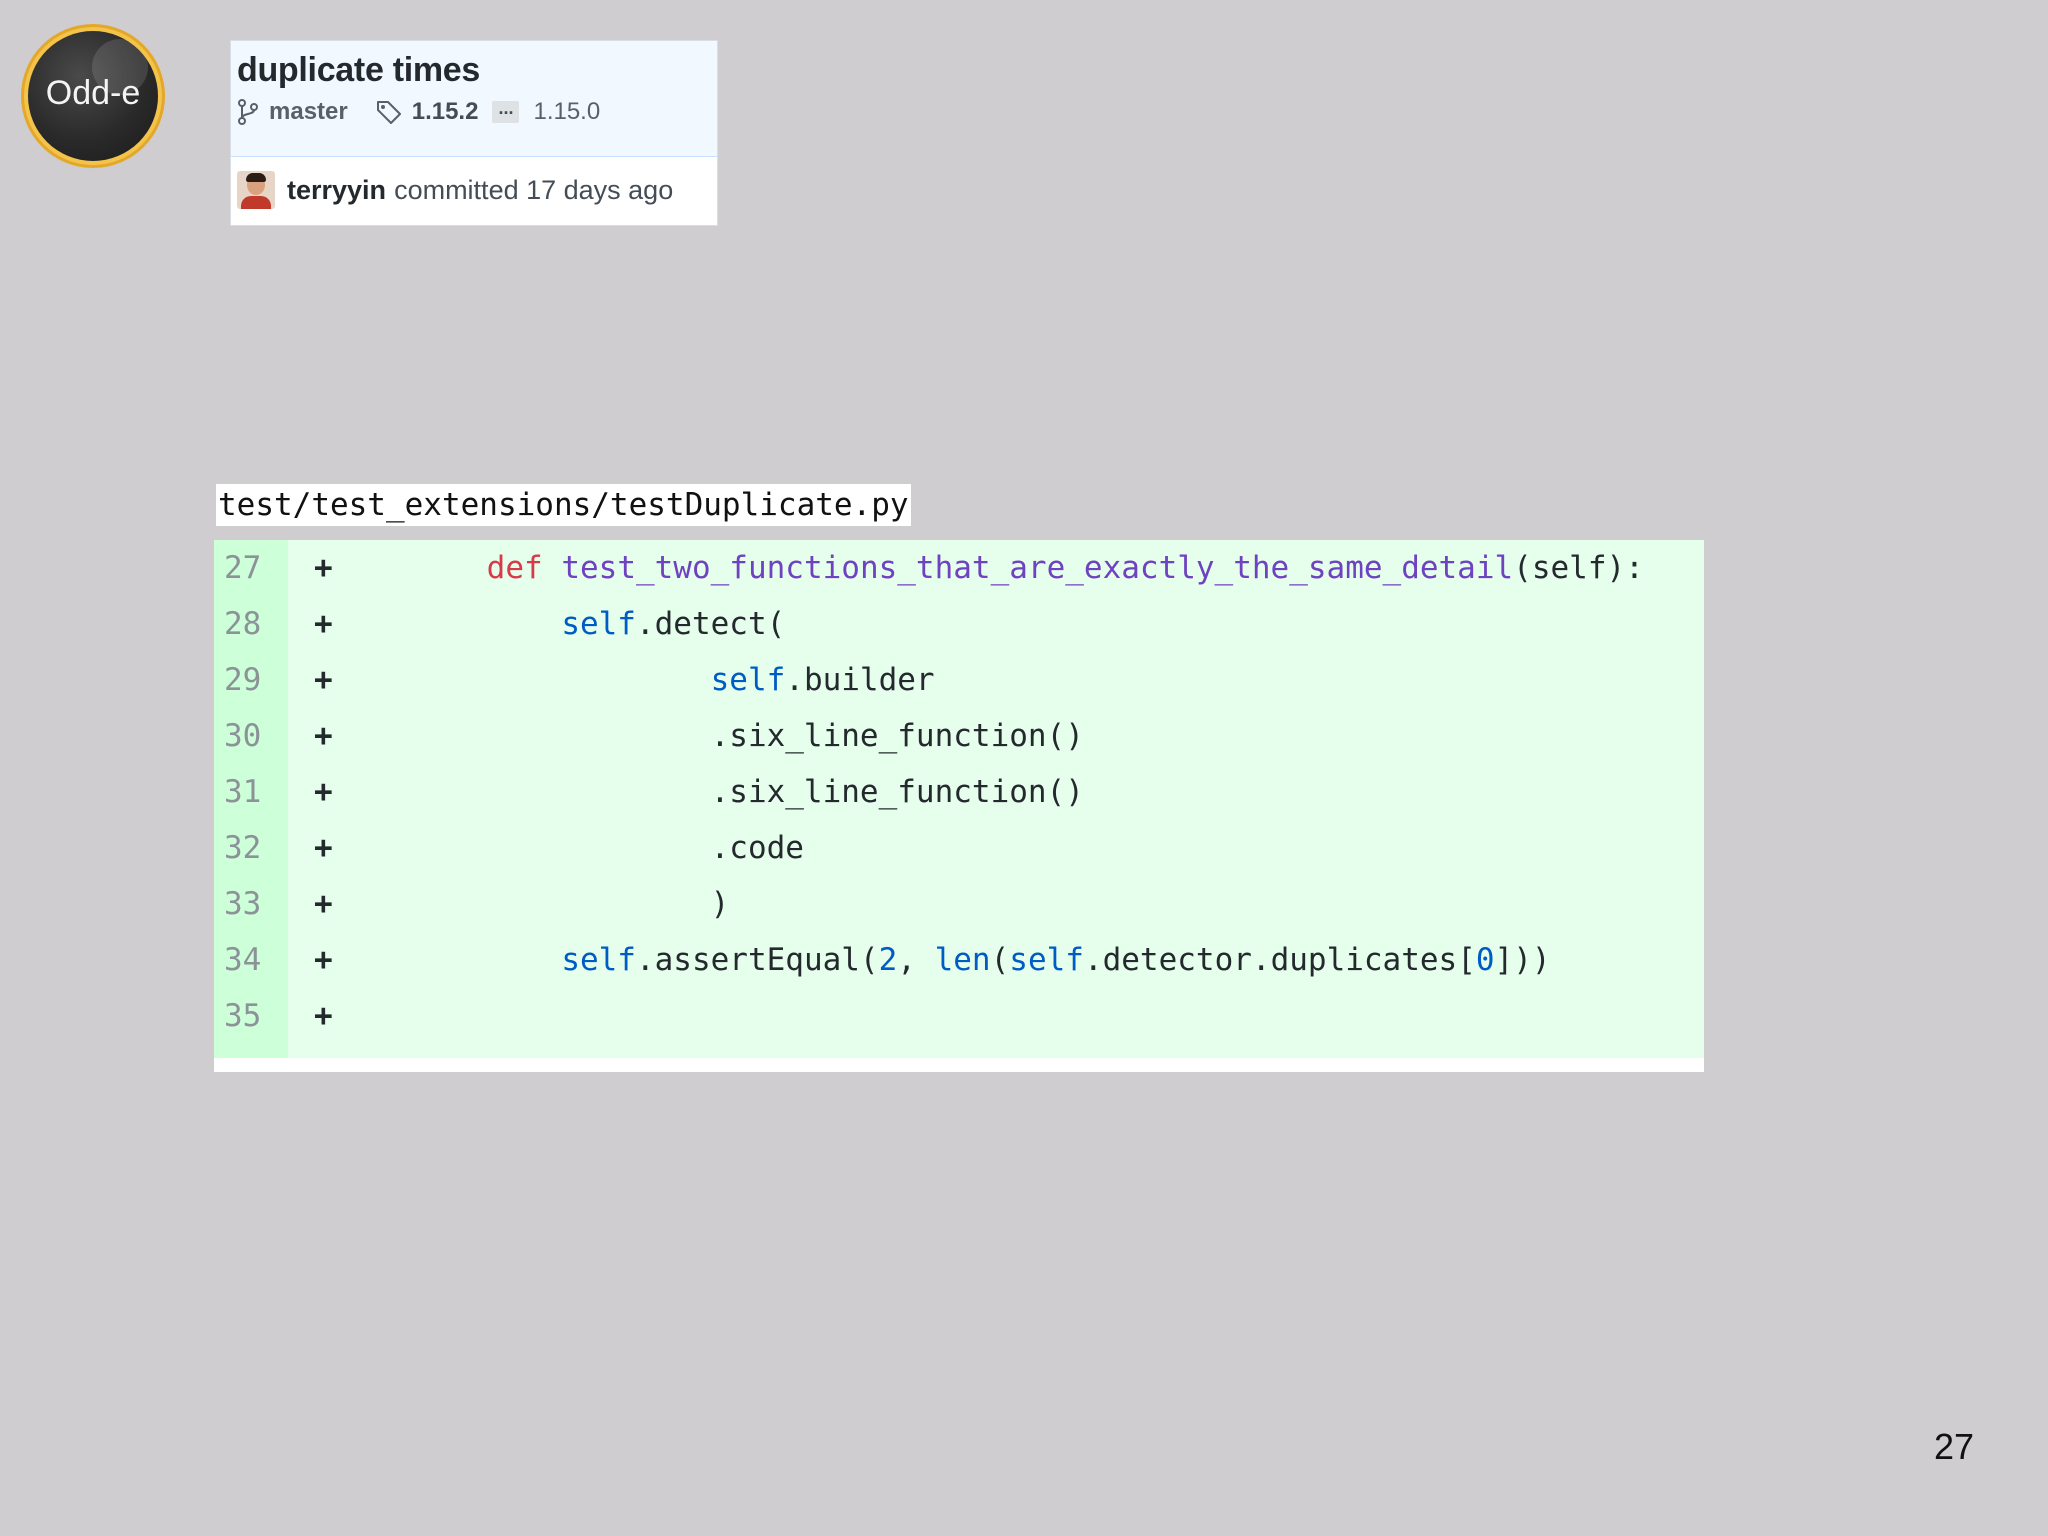 The width and height of the screenshot is (2048, 1536). What do you see at coordinates (959, 680) in the screenshot?
I see `diff-line: 29 + self.builder` at bounding box center [959, 680].